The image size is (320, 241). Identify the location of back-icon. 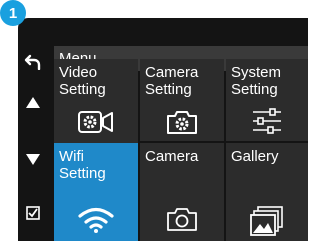
(32, 62).